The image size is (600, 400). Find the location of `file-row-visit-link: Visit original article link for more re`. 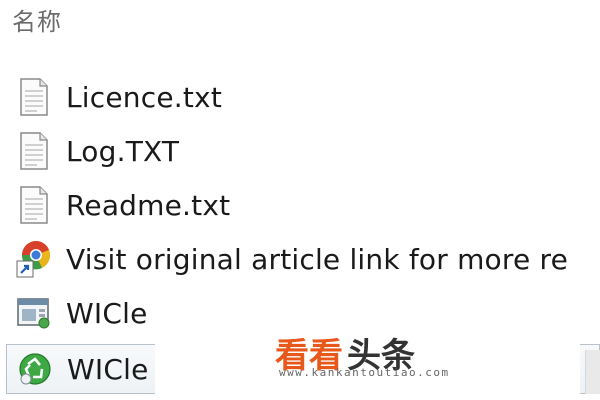

file-row-visit-link: Visit original article link for more re is located at coordinates (303, 259).